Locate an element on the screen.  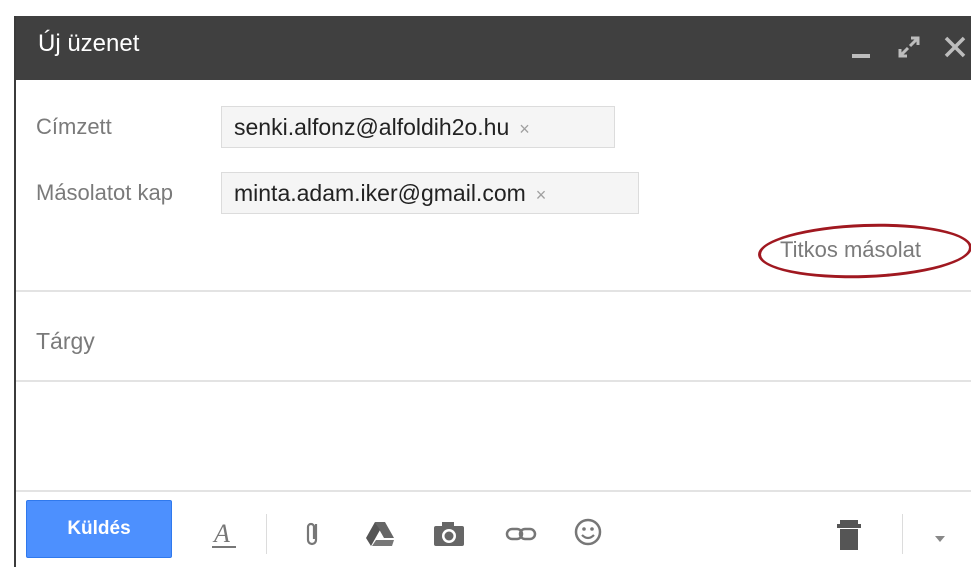
close-icon is located at coordinates (954, 46).